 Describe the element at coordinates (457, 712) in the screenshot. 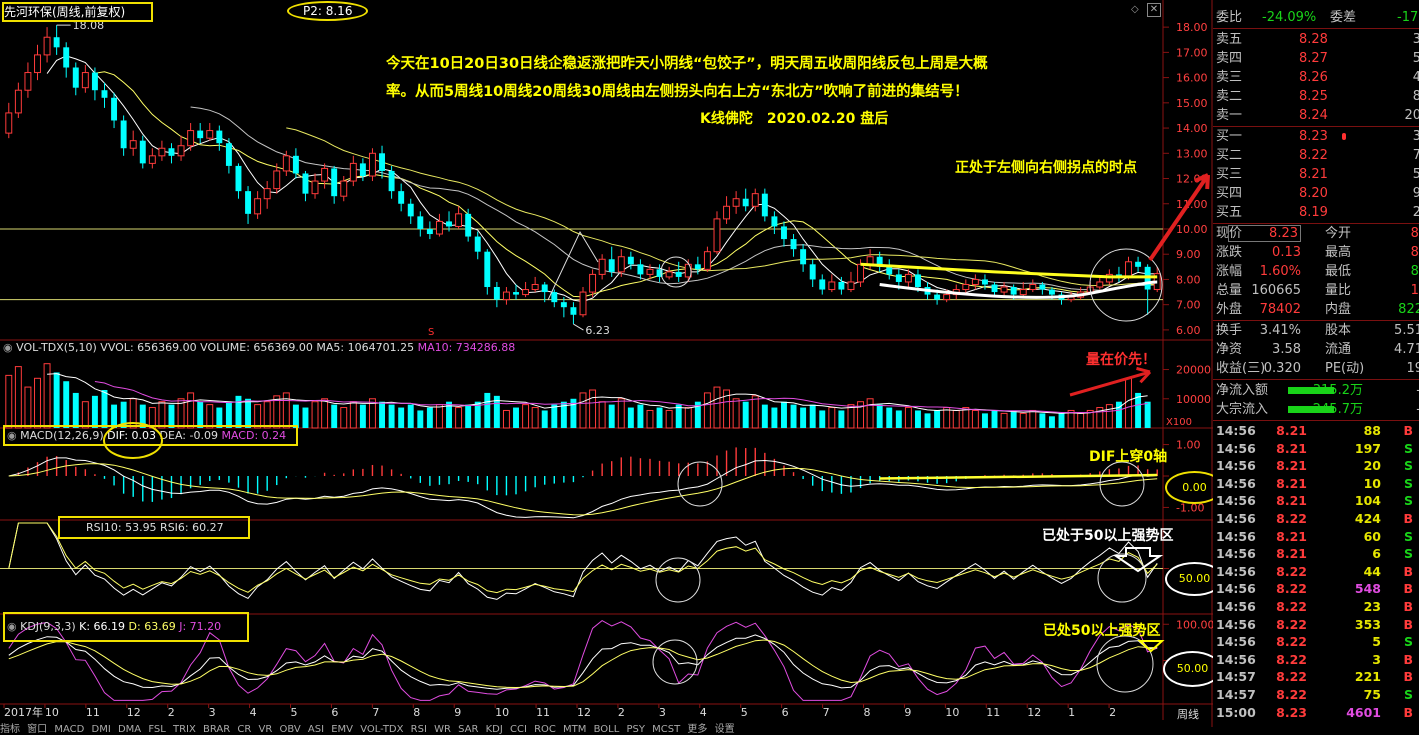

I see `x-axis-label: 9` at that location.